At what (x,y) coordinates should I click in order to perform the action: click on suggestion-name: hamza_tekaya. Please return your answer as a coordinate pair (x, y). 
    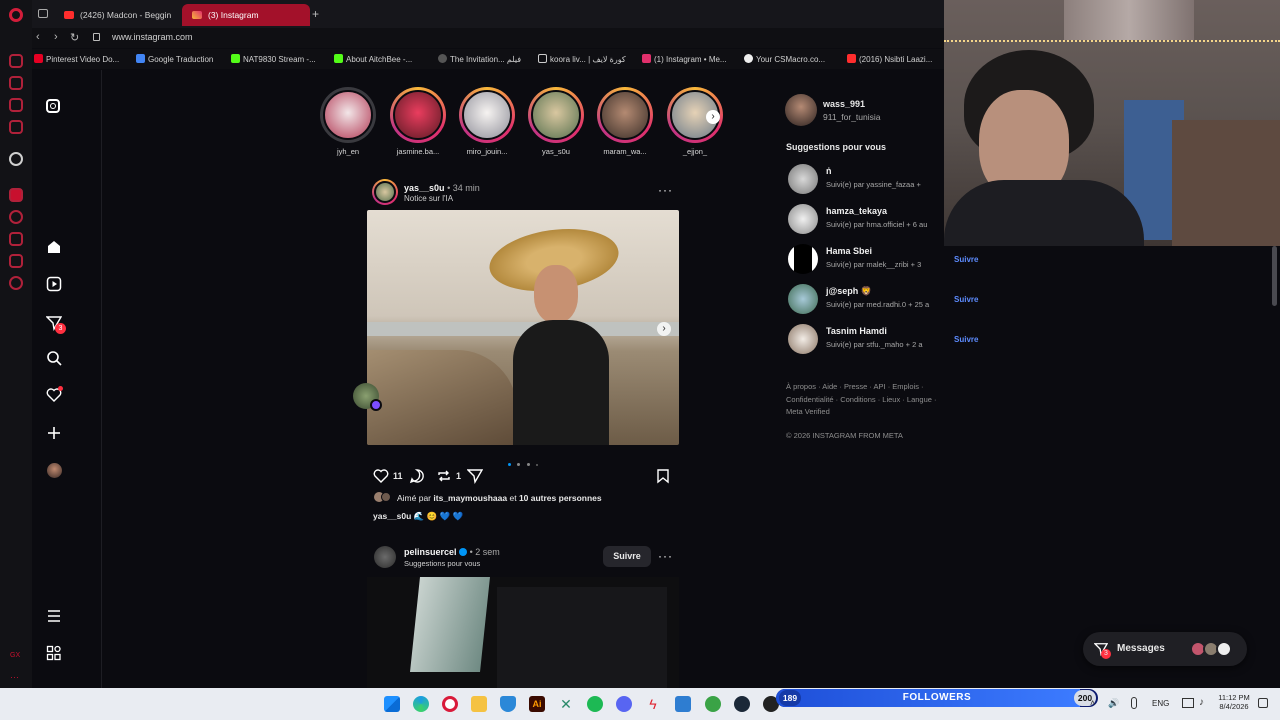
    Looking at the image, I should click on (856, 211).